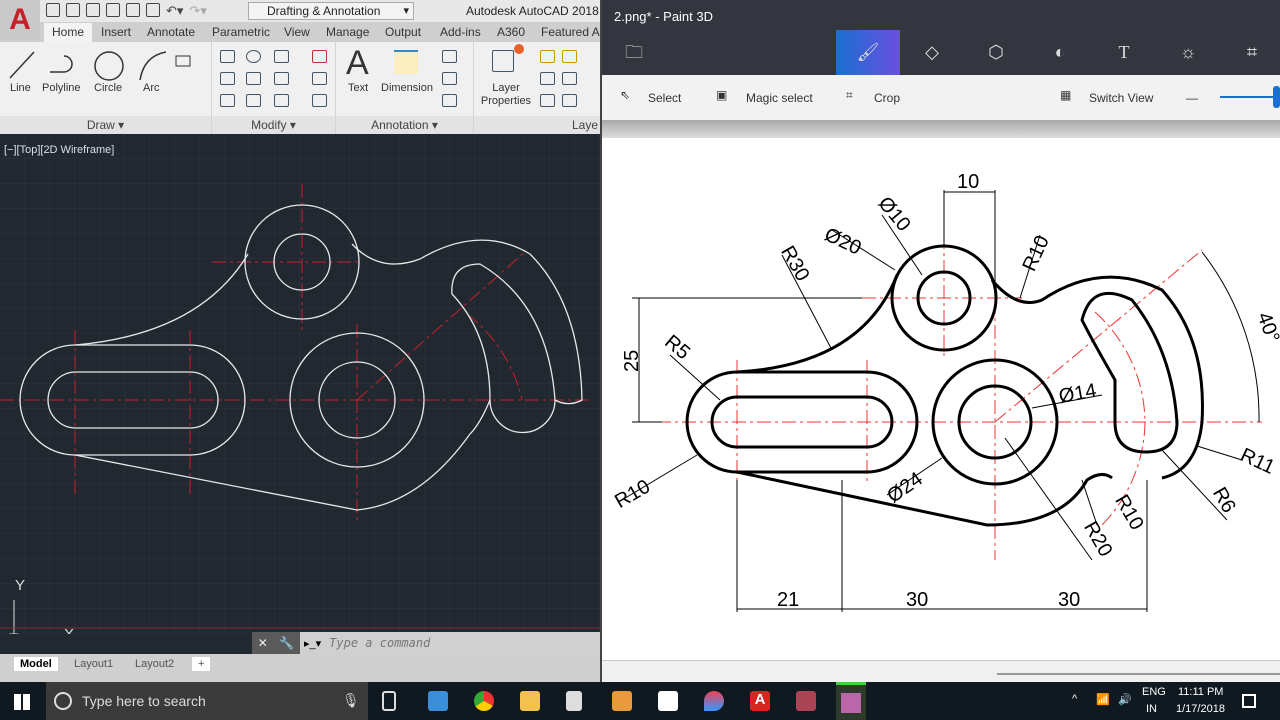 The image size is (1280, 720). I want to click on annotation-panel-title: Annotation ▾, so click(404, 125).